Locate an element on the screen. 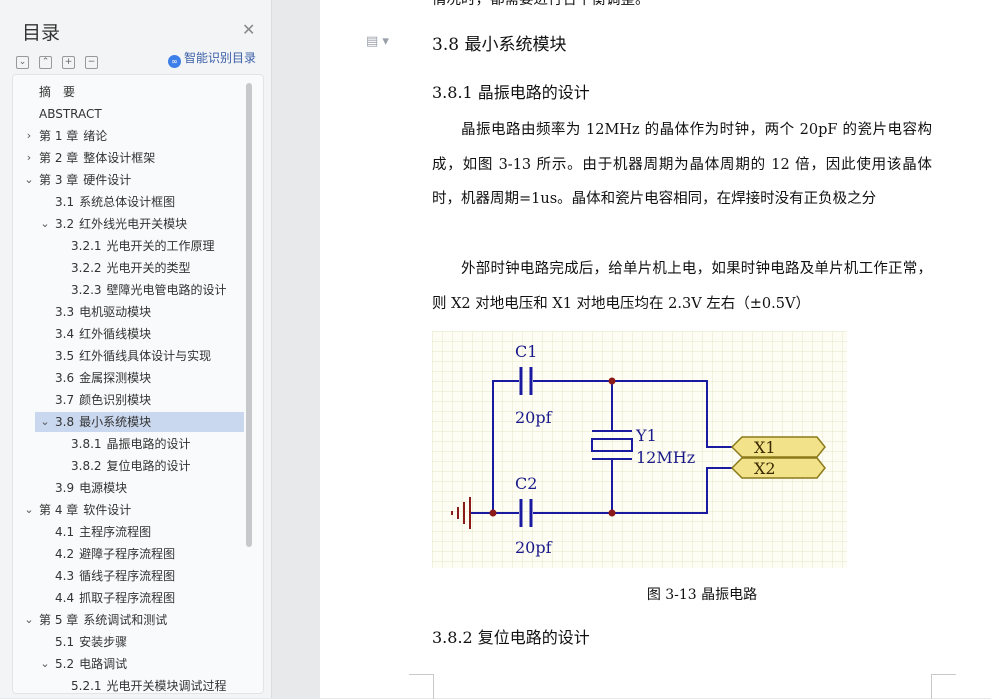 The height and width of the screenshot is (699, 991). toc-item: 3.8.1 晶振电路的设计 is located at coordinates (131, 444).